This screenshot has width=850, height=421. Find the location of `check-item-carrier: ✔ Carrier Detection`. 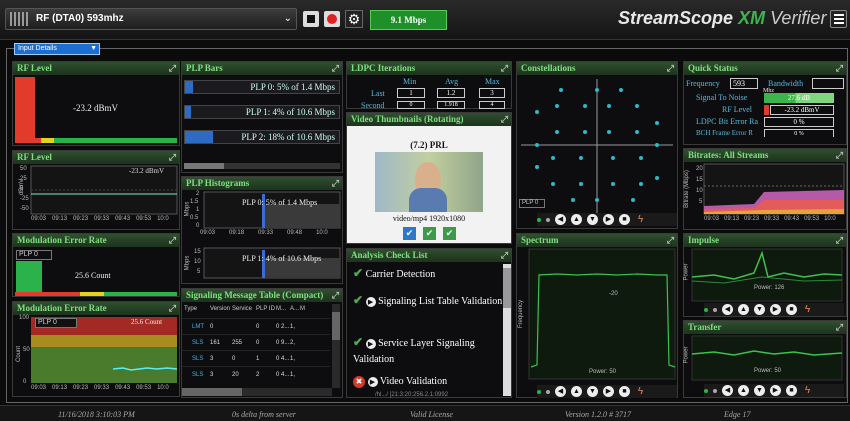

check-item-carrier: ✔ Carrier Detection is located at coordinates (394, 273).